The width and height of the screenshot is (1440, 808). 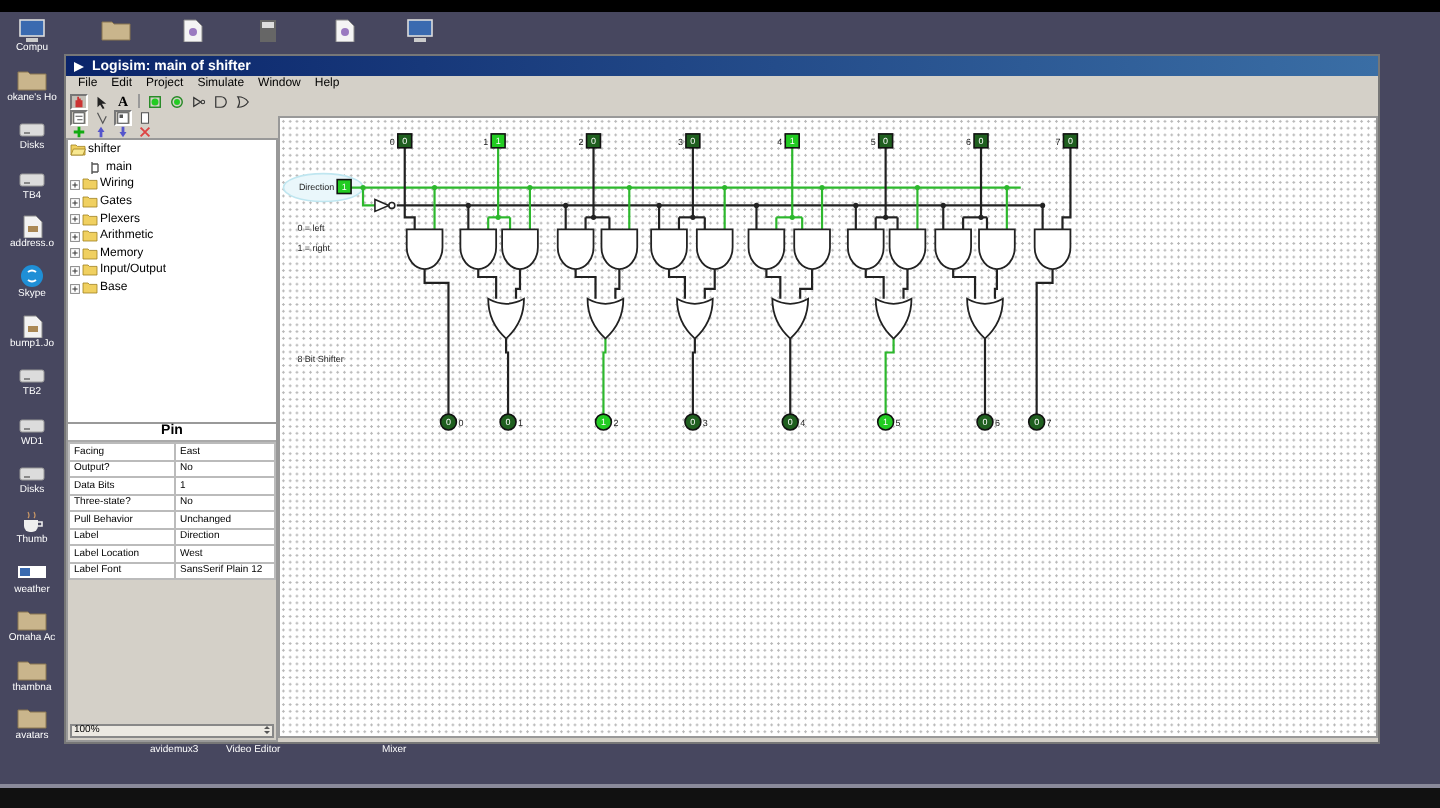 What do you see at coordinates (243, 101) in the screenshot?
I see `or-gate-tool-button` at bounding box center [243, 101].